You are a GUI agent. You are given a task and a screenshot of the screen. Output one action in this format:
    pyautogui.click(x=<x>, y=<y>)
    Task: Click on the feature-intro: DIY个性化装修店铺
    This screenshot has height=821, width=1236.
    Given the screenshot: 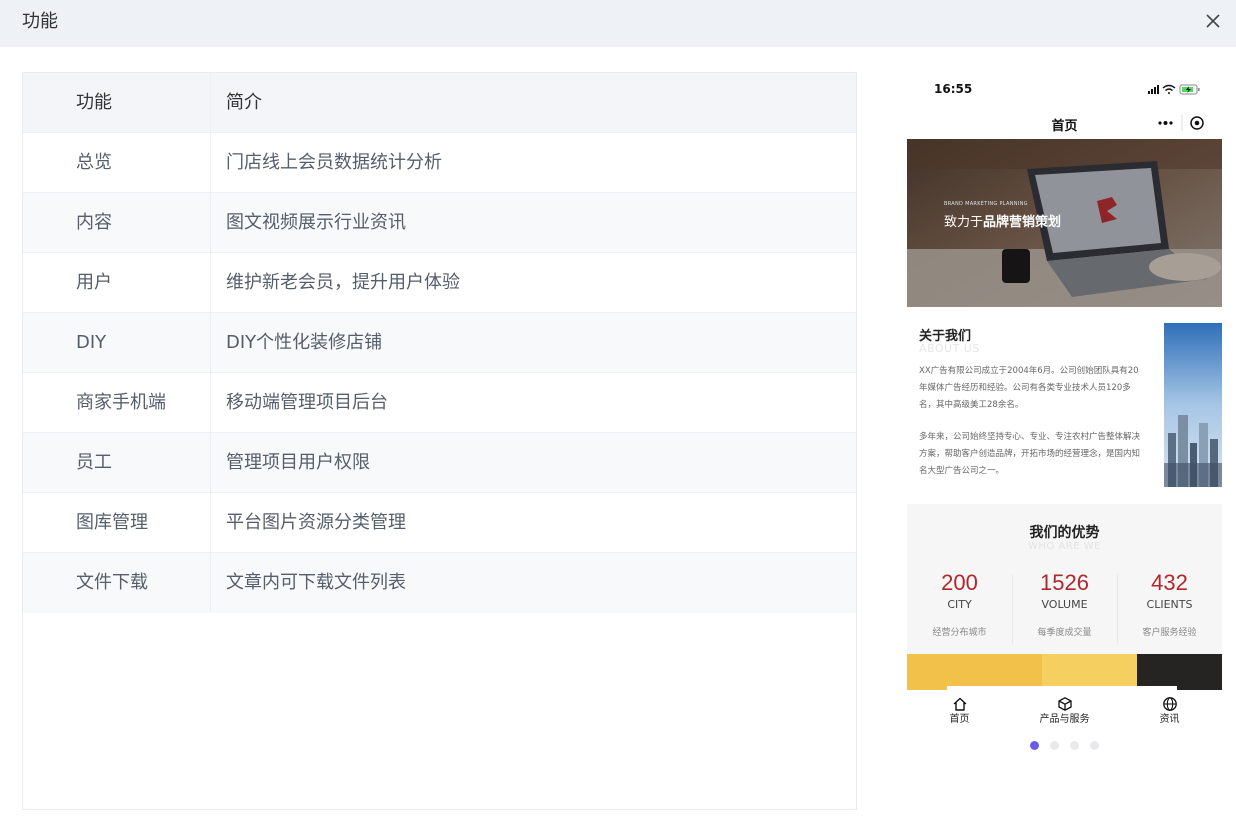 What is the action you would take?
    pyautogui.click(x=304, y=342)
    